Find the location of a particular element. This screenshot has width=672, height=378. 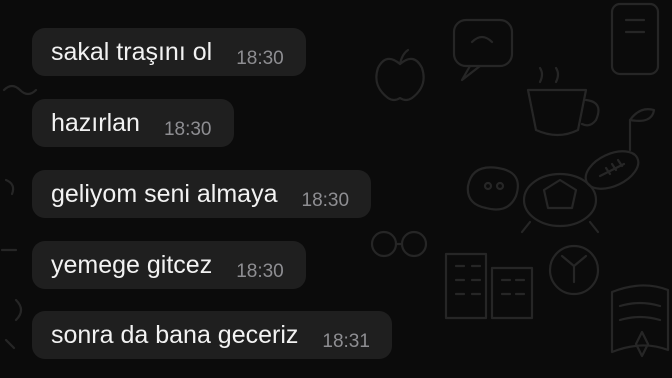

message-timestamp: 18:31 is located at coordinates (346, 341).